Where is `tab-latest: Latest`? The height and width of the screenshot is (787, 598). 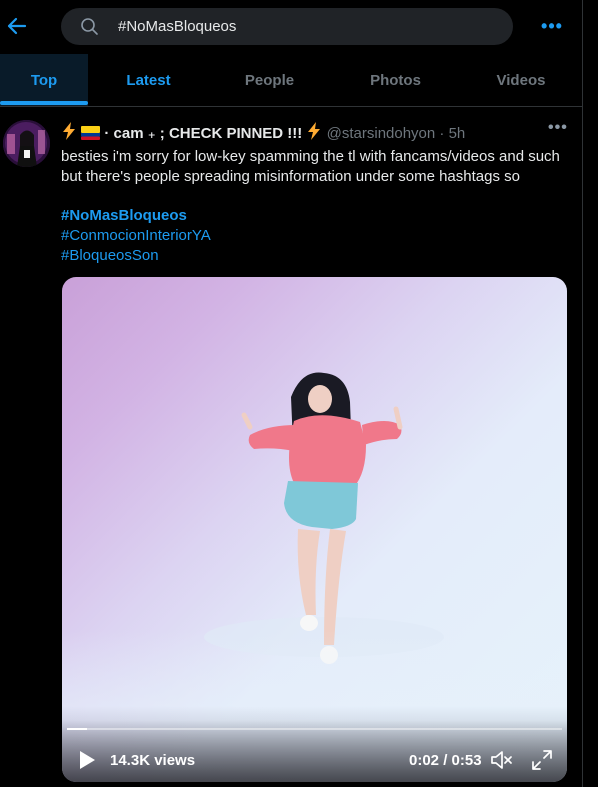
tab-latest: Latest is located at coordinates (148, 80).